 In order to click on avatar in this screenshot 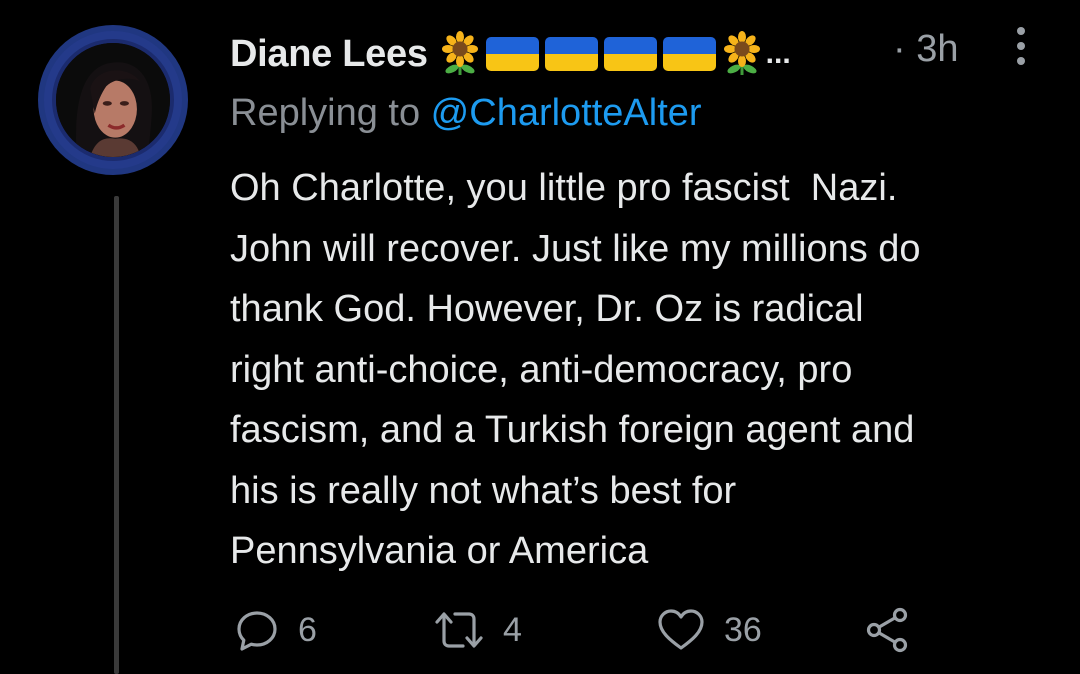, I will do `click(113, 100)`.